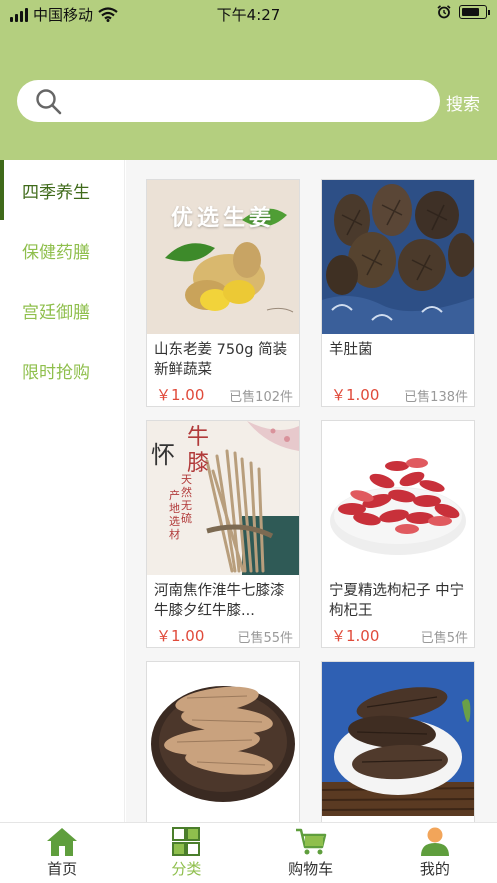 This screenshot has width=497, height=883. I want to click on tab-category: 分类, so click(186, 853).